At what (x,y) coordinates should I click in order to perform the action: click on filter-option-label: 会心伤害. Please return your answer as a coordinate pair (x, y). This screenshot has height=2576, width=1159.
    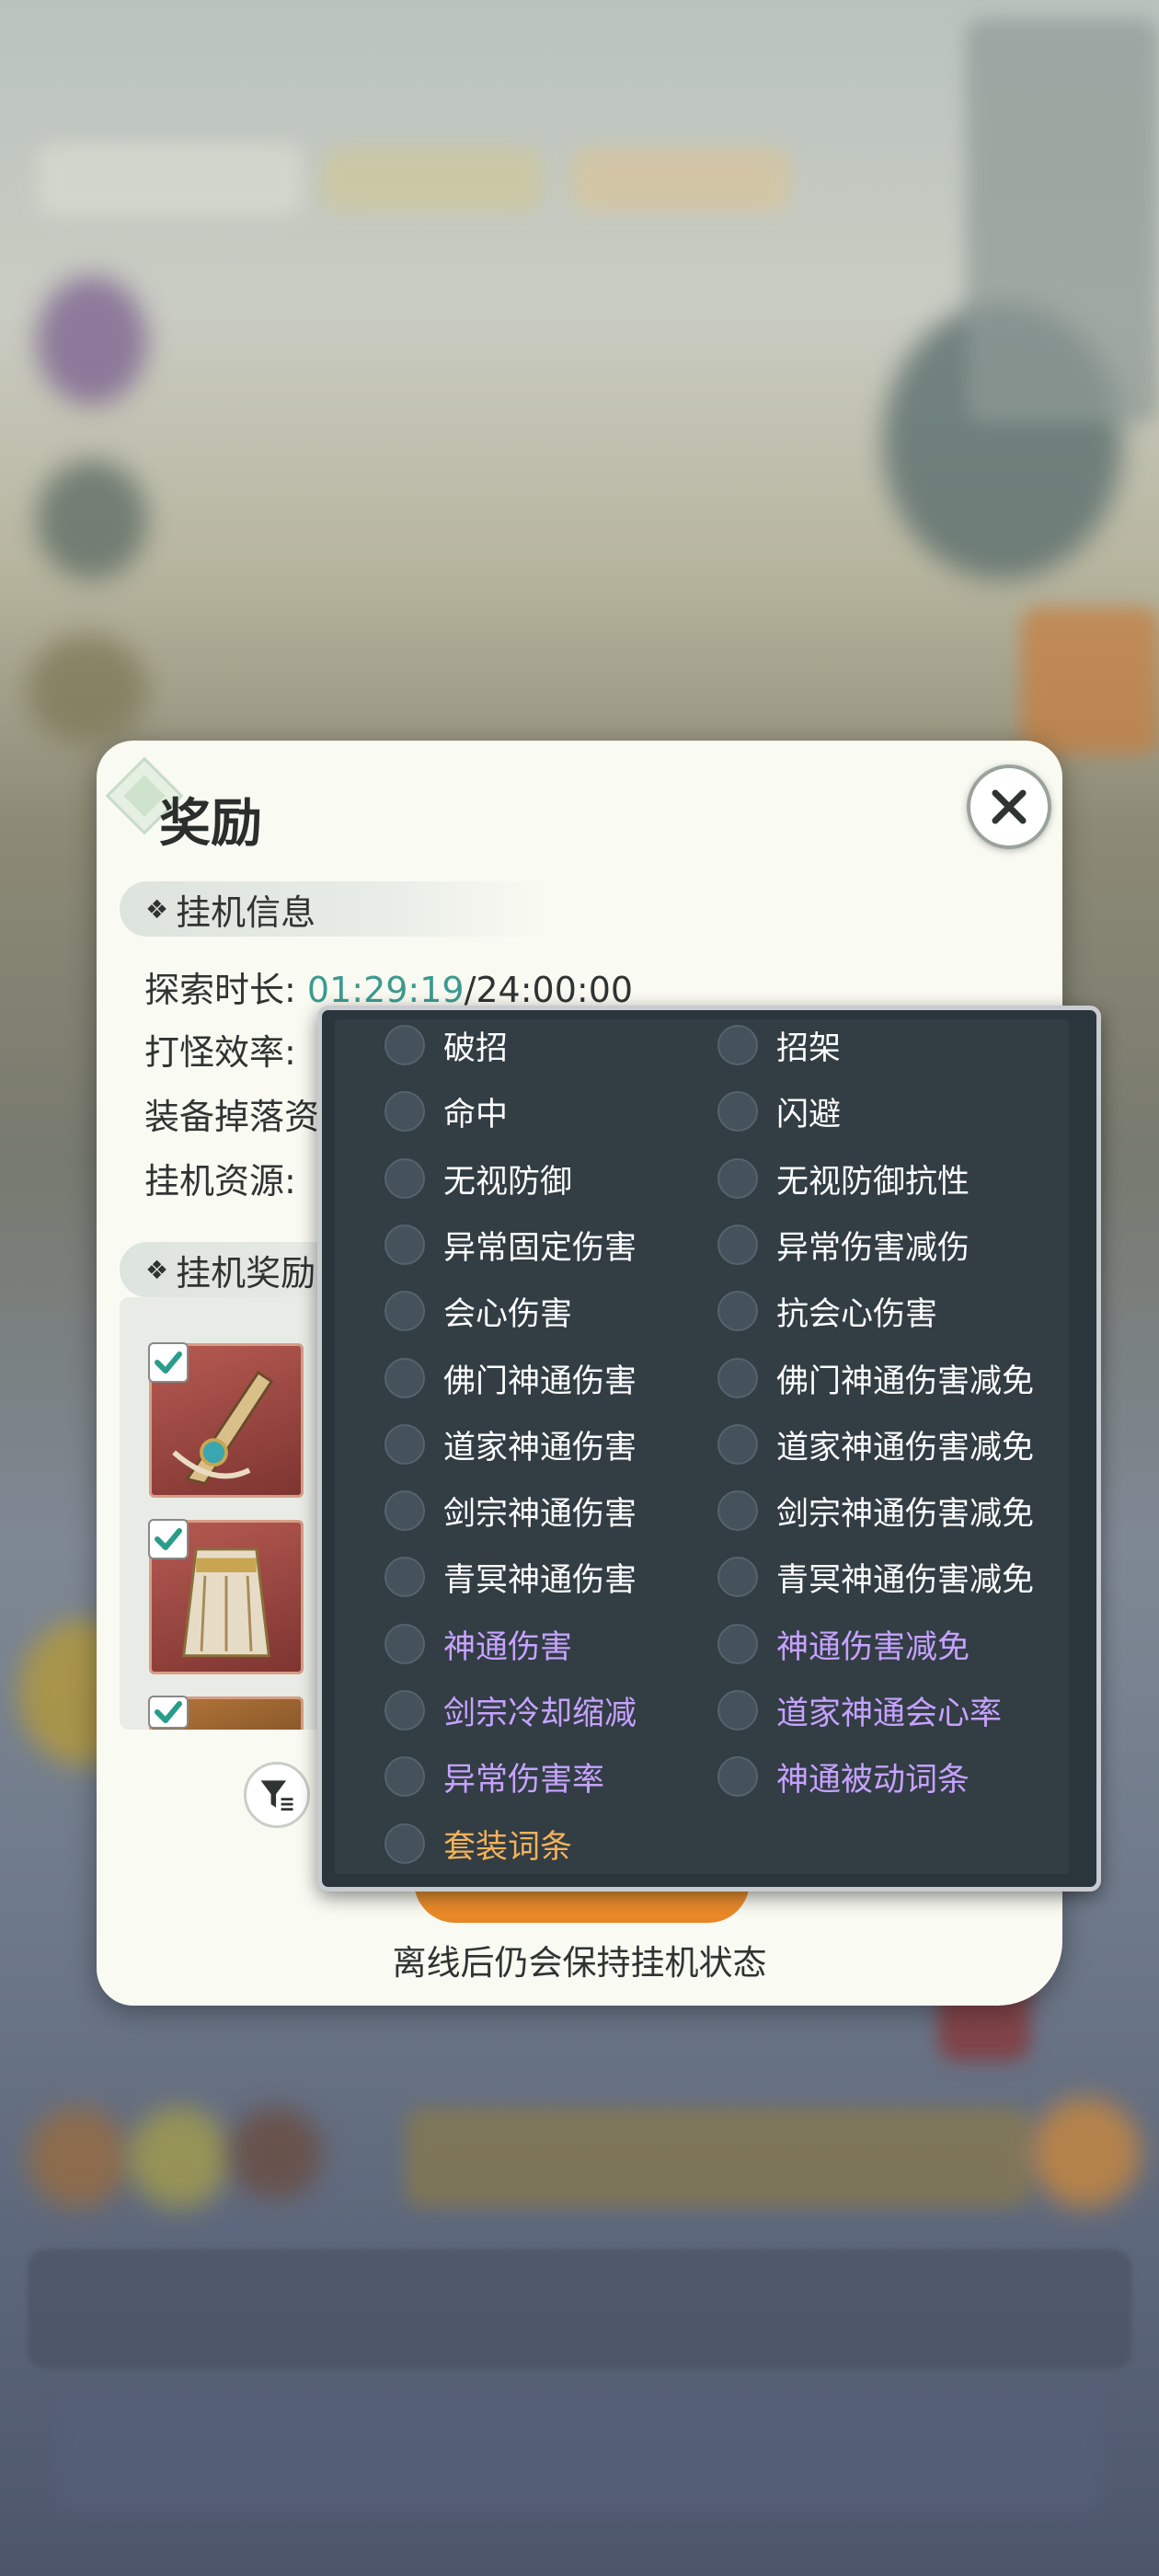
    Looking at the image, I should click on (508, 1314).